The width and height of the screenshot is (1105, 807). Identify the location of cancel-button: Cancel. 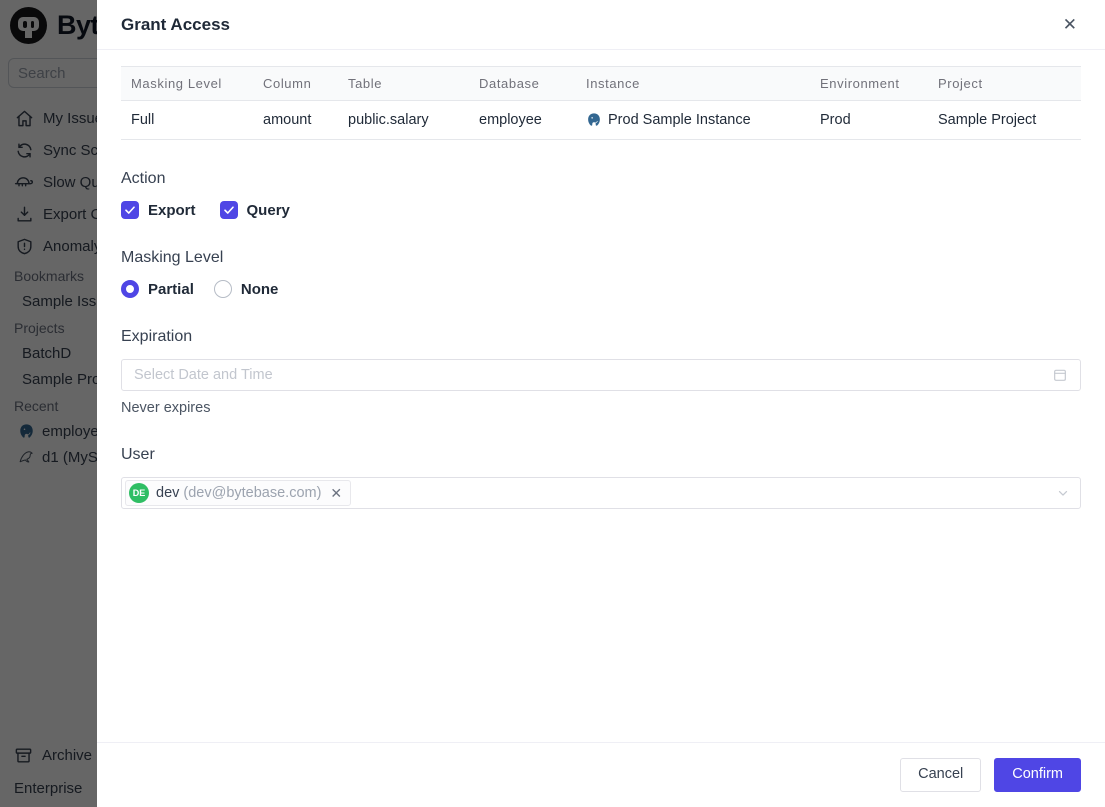
(941, 775).